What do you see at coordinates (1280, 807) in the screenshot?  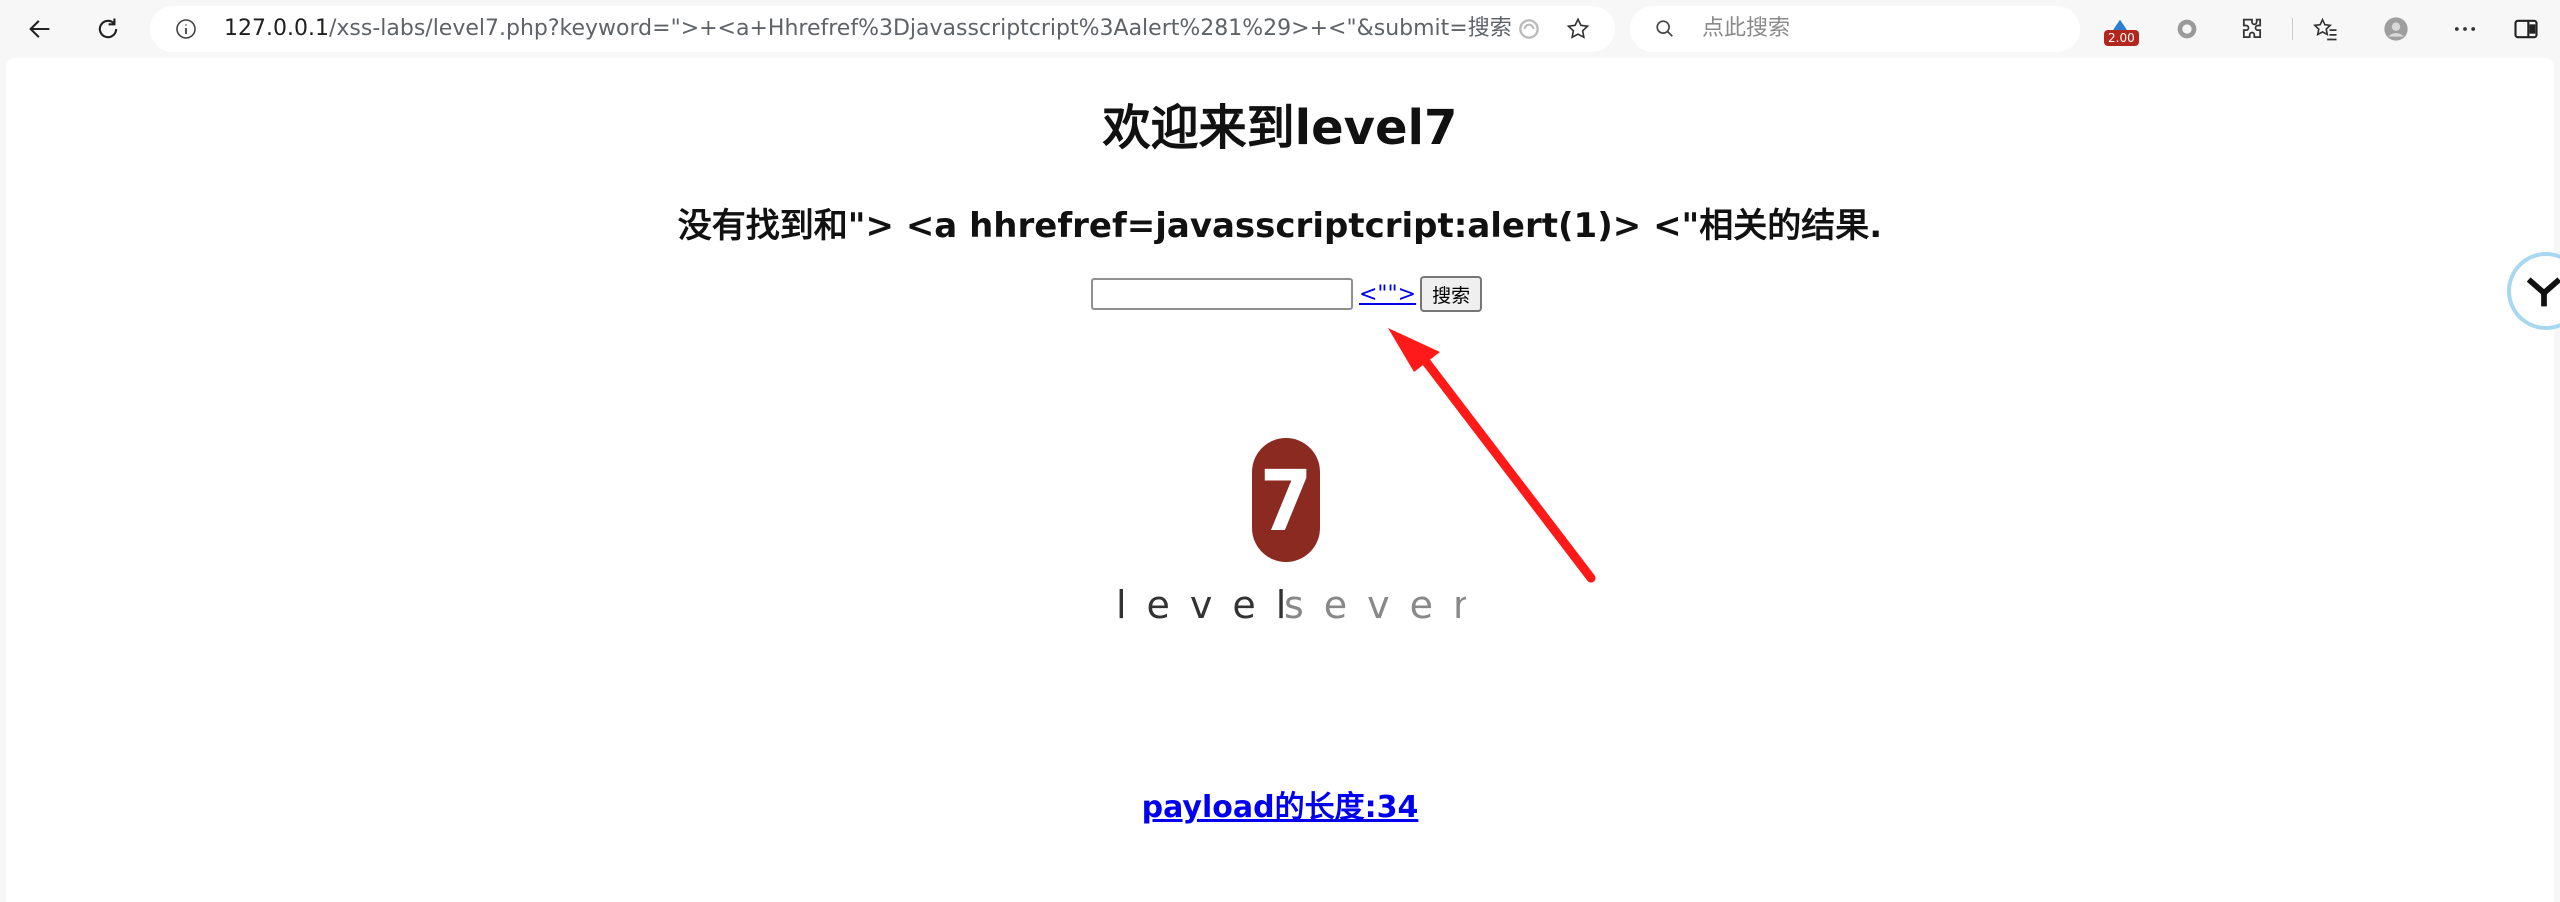 I see `payload-length-link: payload的长度:34` at bounding box center [1280, 807].